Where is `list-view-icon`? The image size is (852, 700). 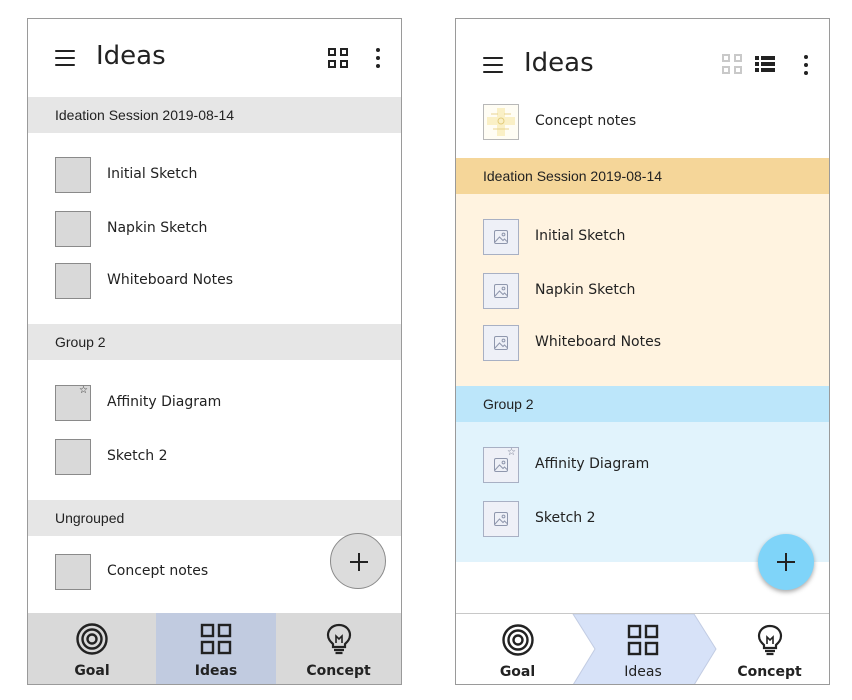
list-view-icon is located at coordinates (765, 64).